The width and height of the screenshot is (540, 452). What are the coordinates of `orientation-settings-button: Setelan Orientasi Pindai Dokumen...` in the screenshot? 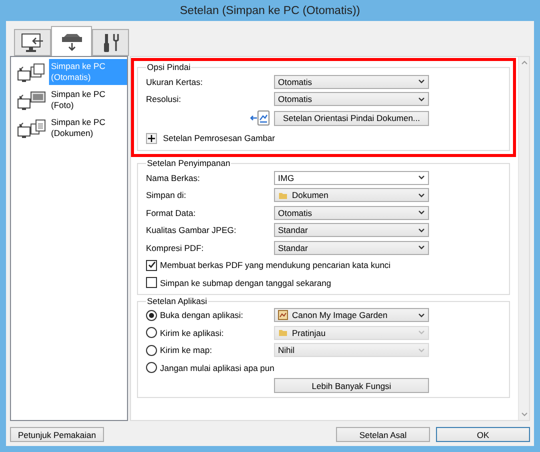 It's located at (351, 118).